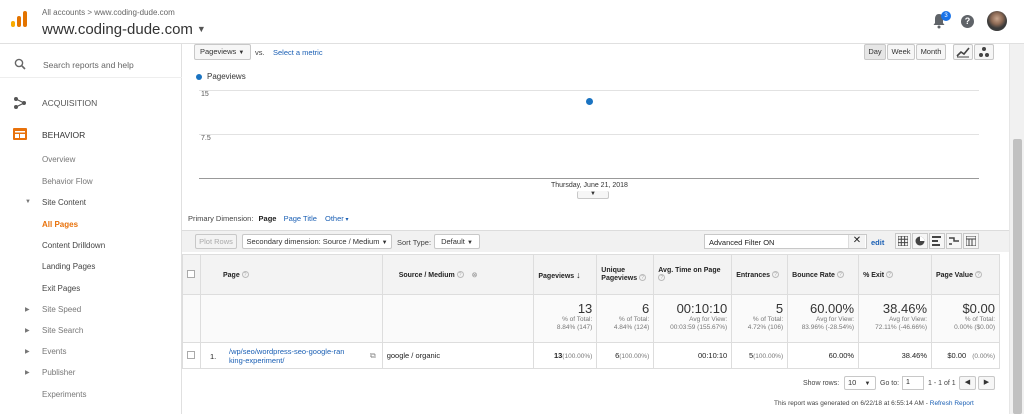  Describe the element at coordinates (693, 274) in the screenshot. I see `column-header-avg-time: Avg. Time on Page ?` at that location.